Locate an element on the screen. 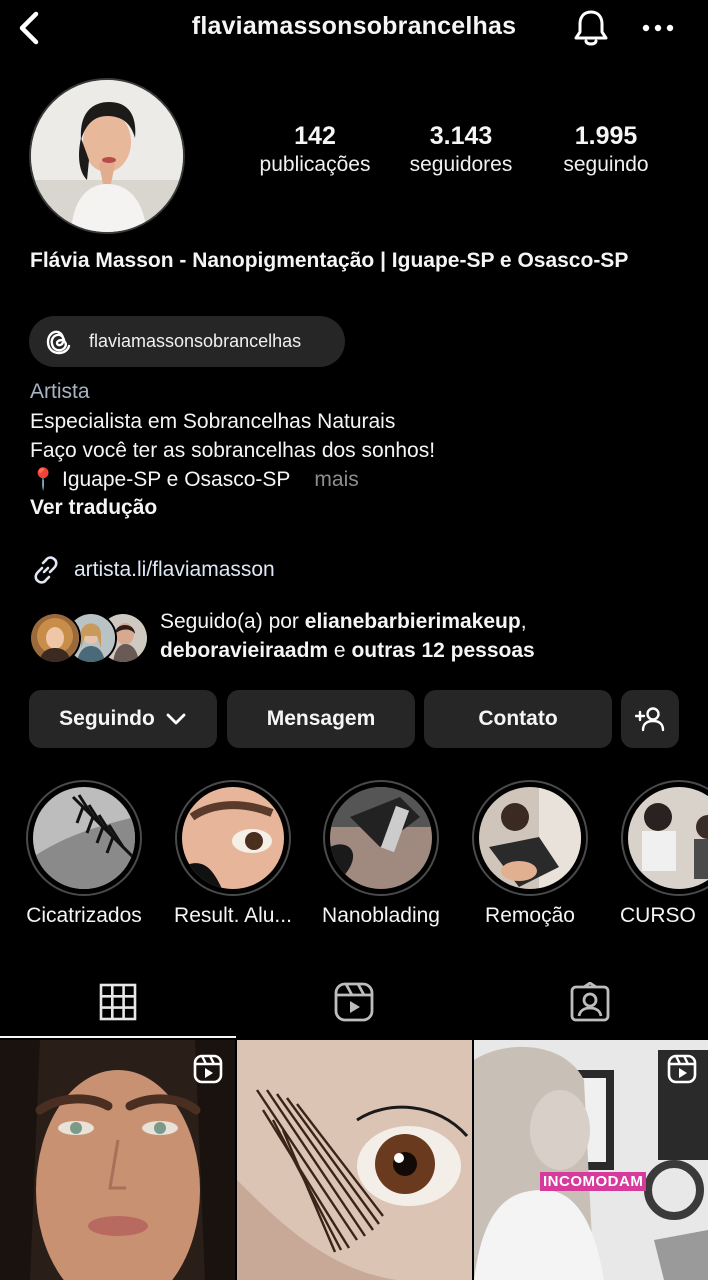  tab-tagged is located at coordinates (590, 1002).